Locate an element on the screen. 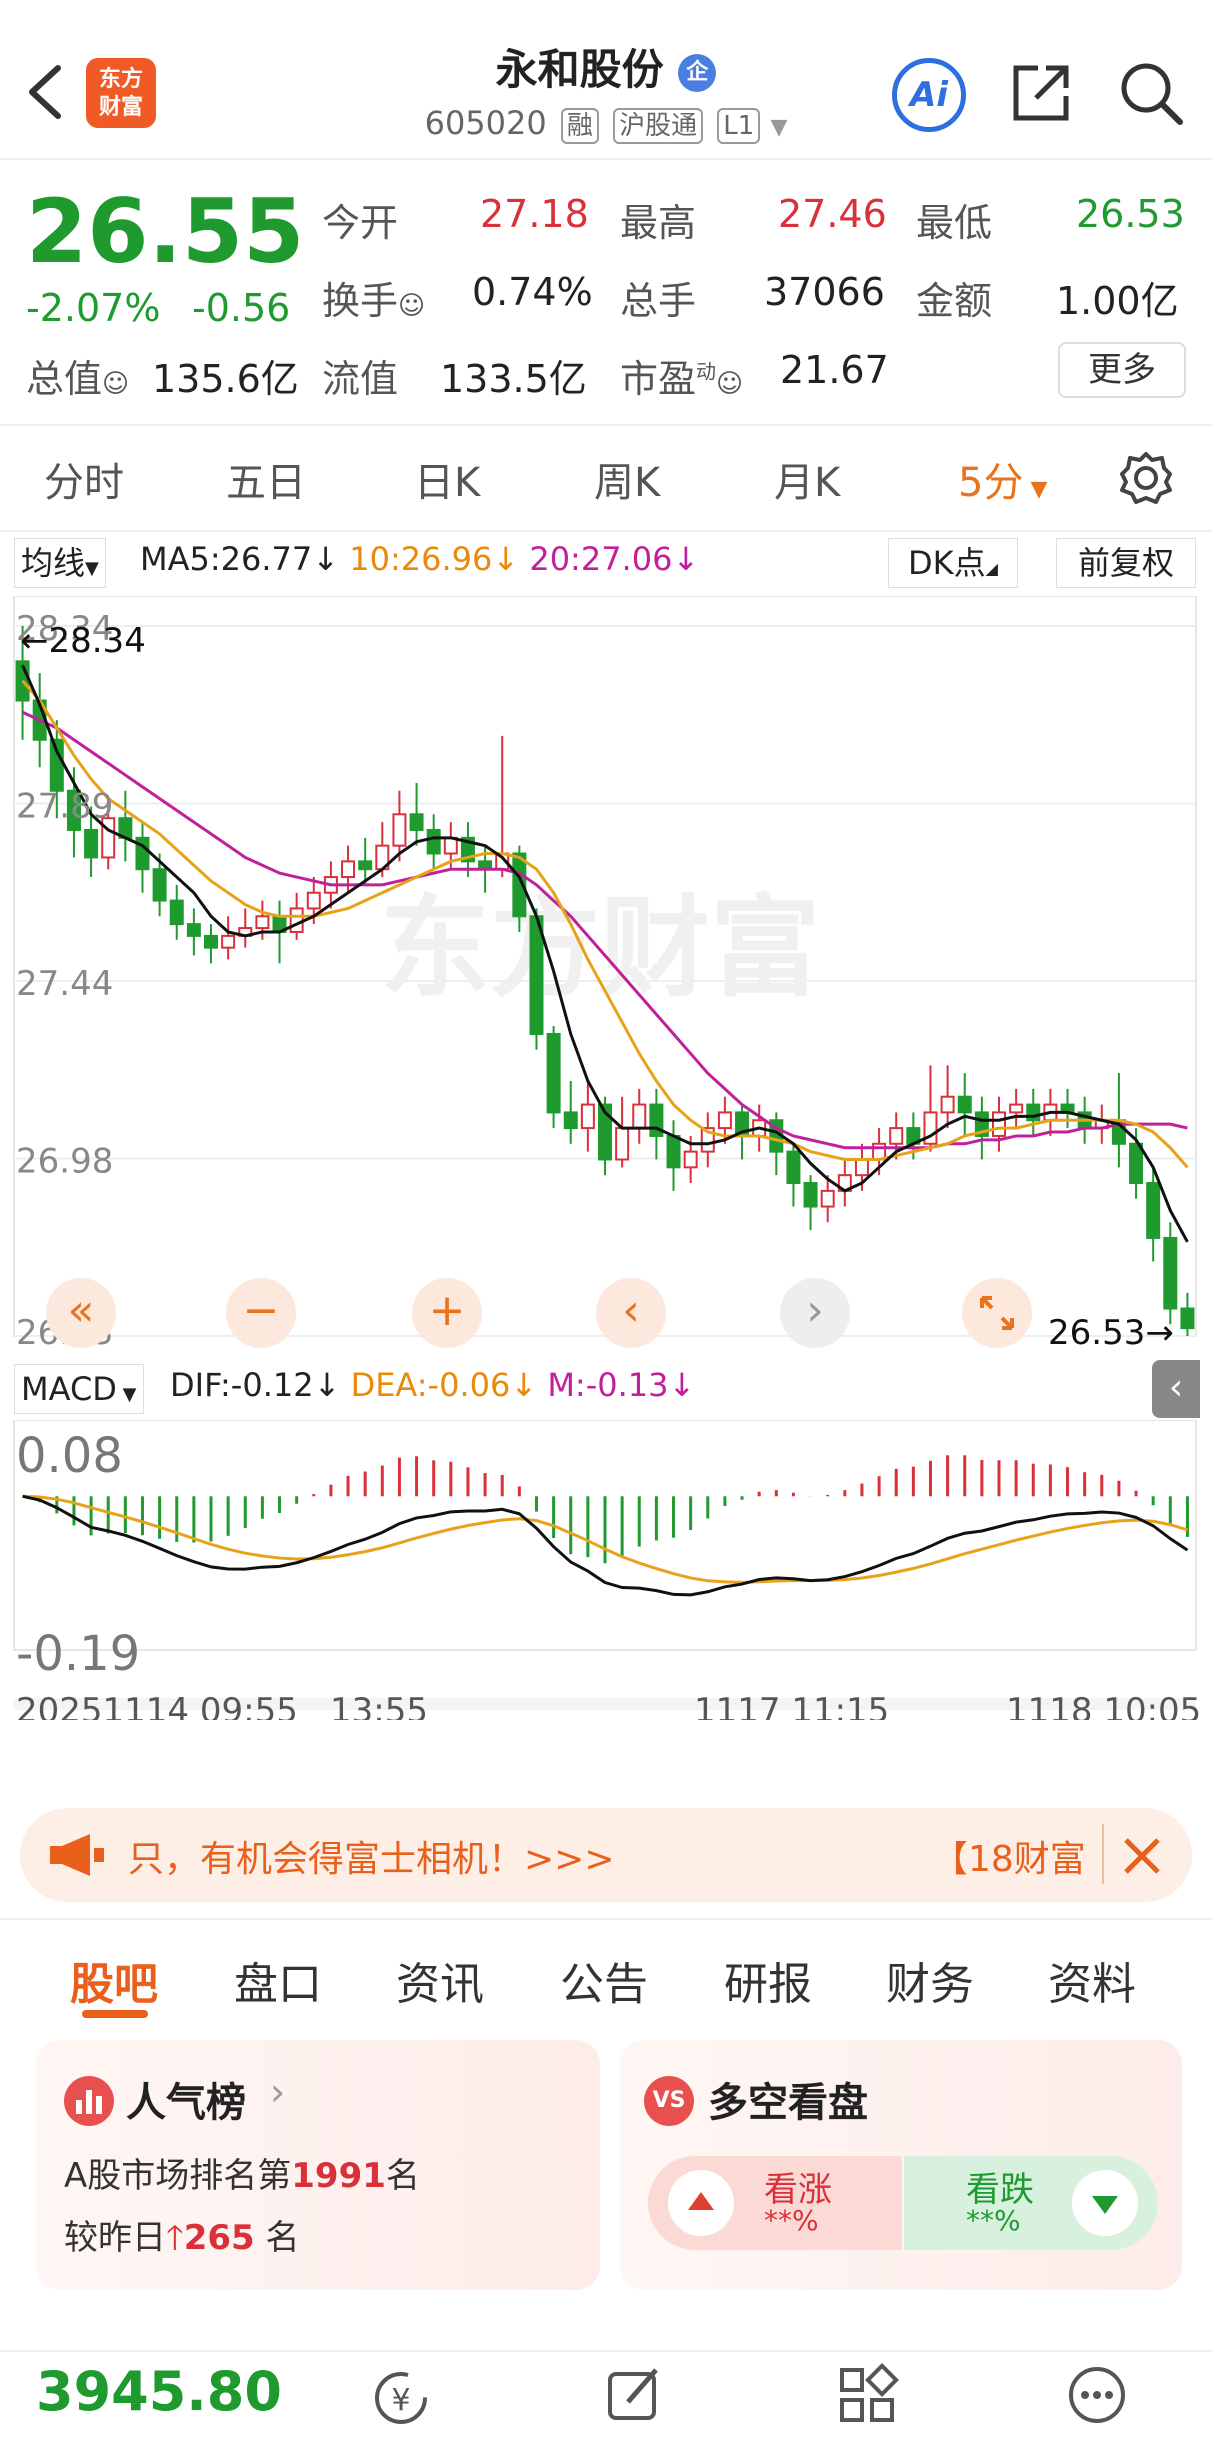  amount-value: 1.00亿 is located at coordinates (1117, 301).